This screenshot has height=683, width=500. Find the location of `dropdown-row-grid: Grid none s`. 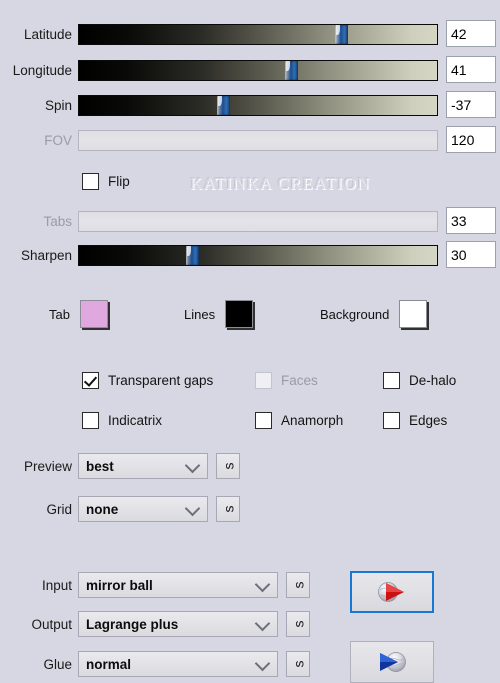

dropdown-row-grid: Grid none s is located at coordinates (130, 509).